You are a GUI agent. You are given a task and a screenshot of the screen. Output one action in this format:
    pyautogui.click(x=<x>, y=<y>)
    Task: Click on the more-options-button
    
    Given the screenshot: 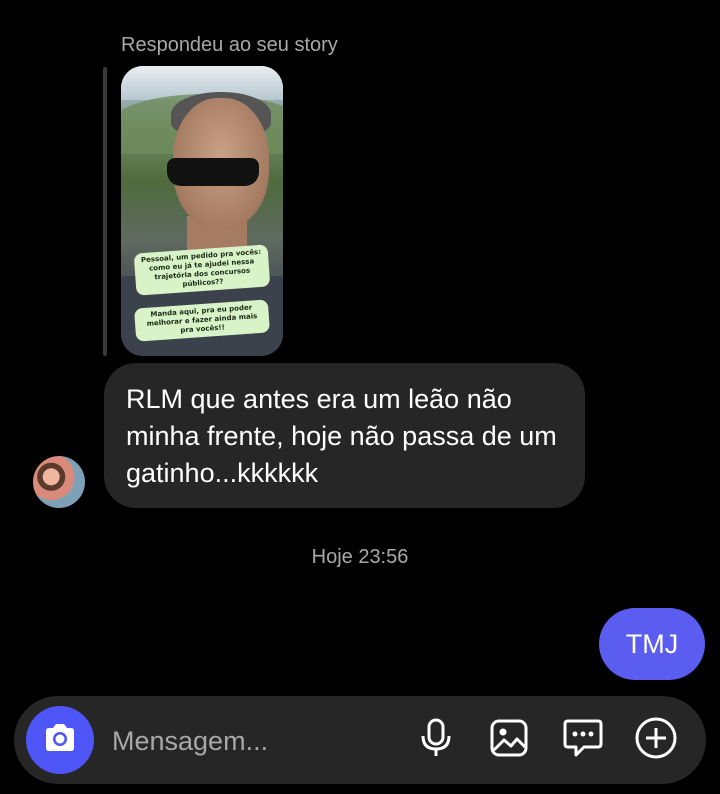 What is the action you would take?
    pyautogui.click(x=656, y=740)
    